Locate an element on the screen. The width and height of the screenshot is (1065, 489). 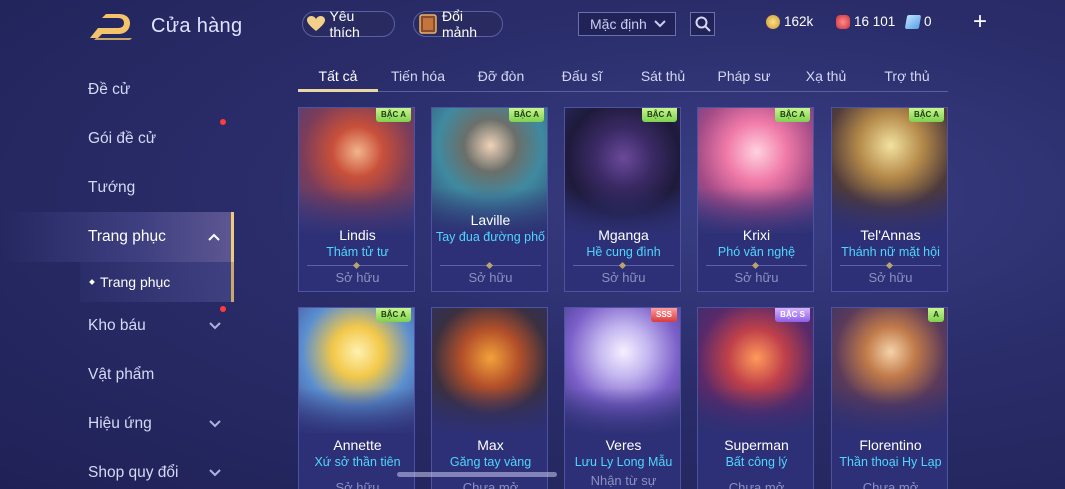
sort-value: Mặc định is located at coordinates (618, 24).